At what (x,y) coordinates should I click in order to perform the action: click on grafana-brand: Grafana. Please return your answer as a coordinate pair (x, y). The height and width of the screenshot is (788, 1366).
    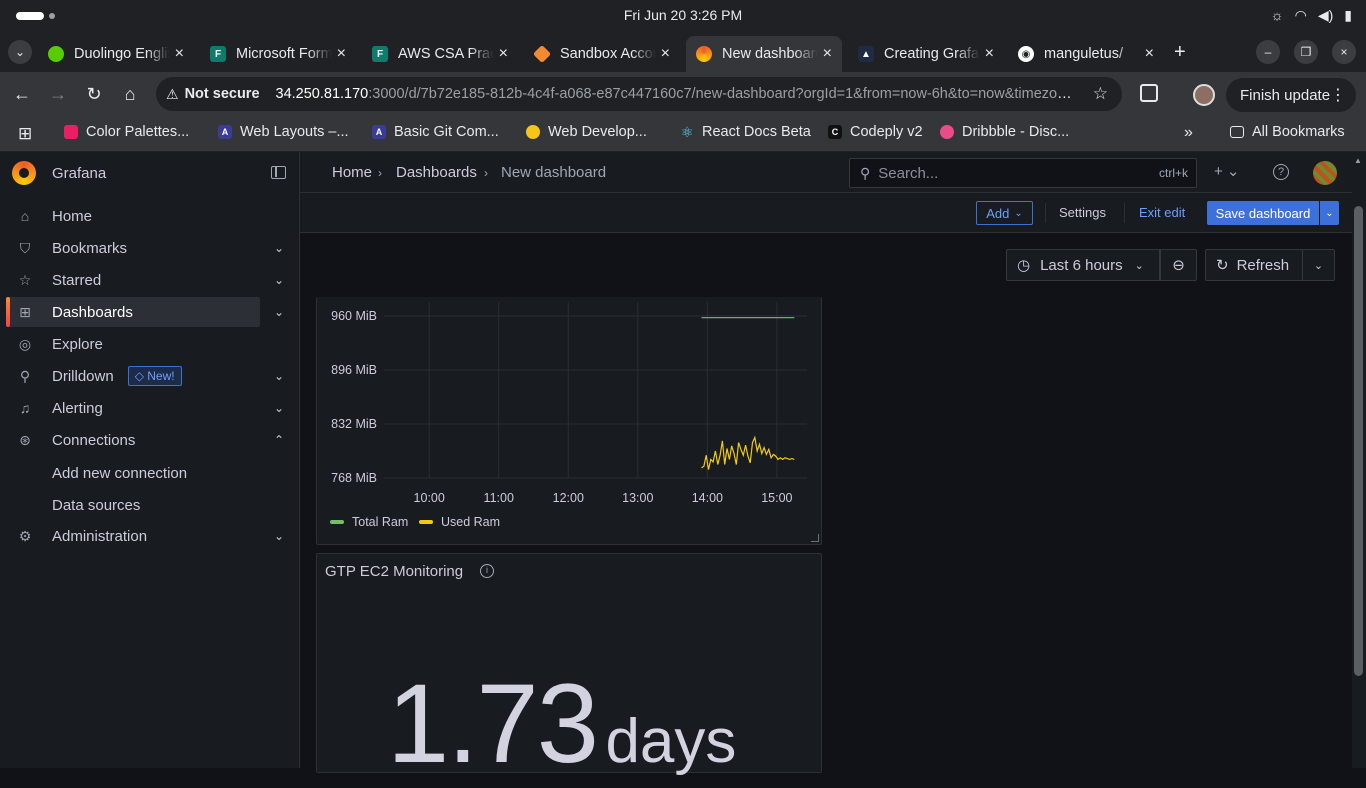
    Looking at the image, I should click on (59, 173).